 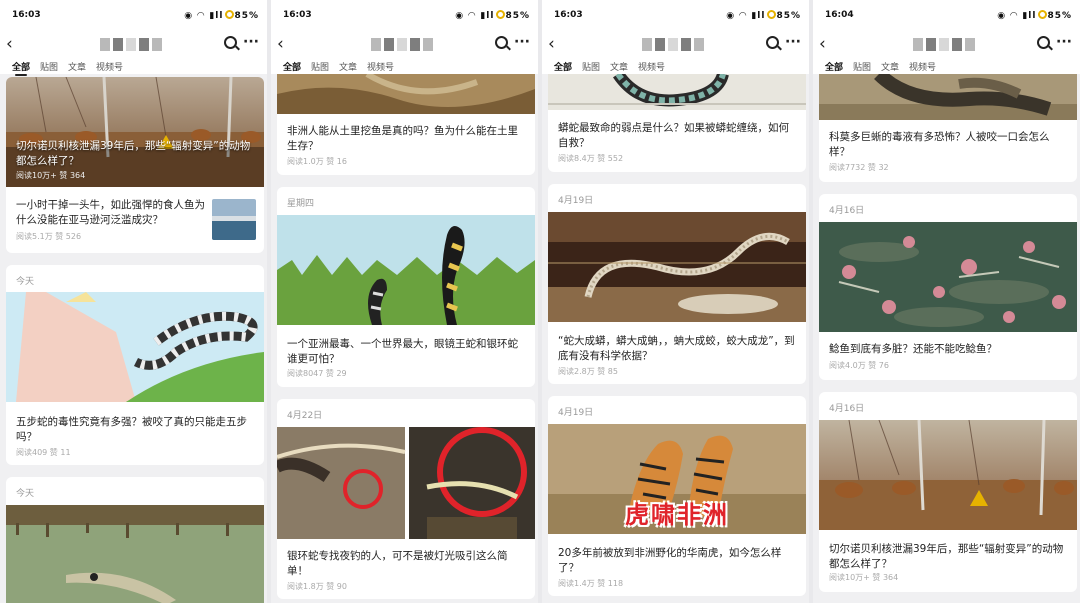 I want to click on card-title: 一小时干掉一头牛，如此强悍的食人鱼为什么没能在亚马逊河泛滥成灾？, so click(x=110, y=212).